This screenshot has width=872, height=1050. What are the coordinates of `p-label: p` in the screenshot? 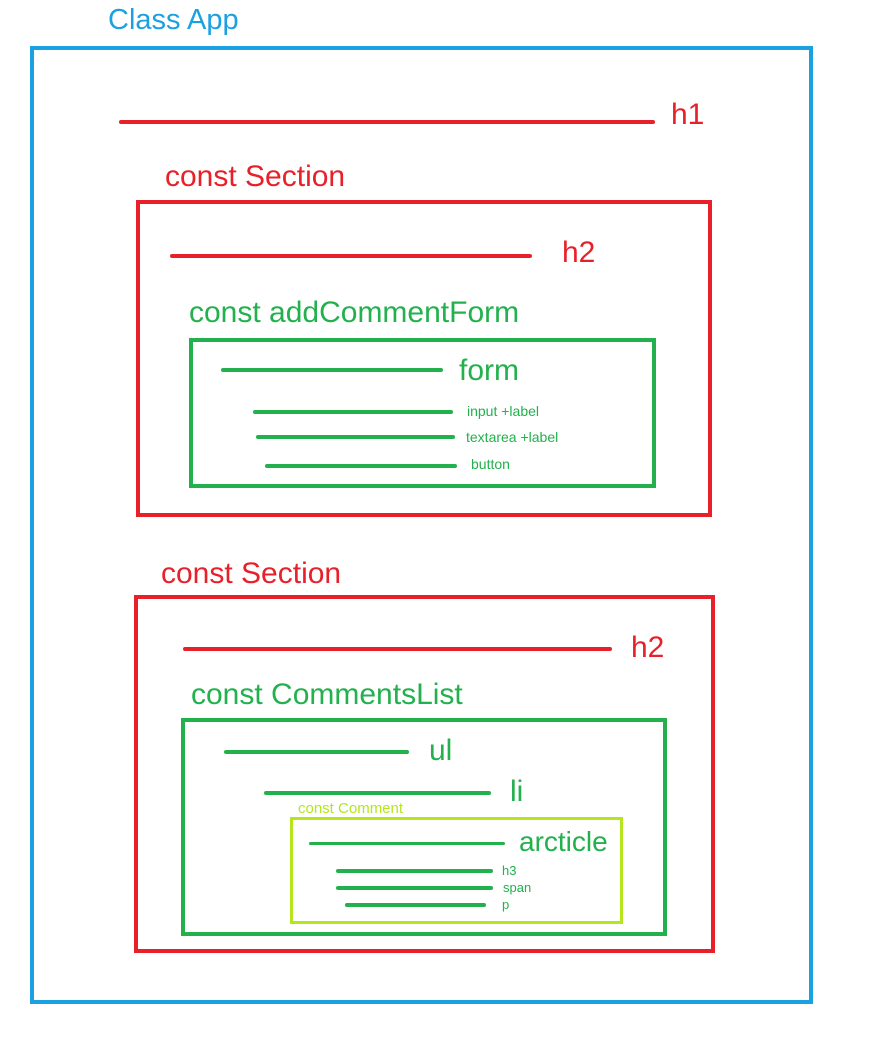 It's located at (506, 904).